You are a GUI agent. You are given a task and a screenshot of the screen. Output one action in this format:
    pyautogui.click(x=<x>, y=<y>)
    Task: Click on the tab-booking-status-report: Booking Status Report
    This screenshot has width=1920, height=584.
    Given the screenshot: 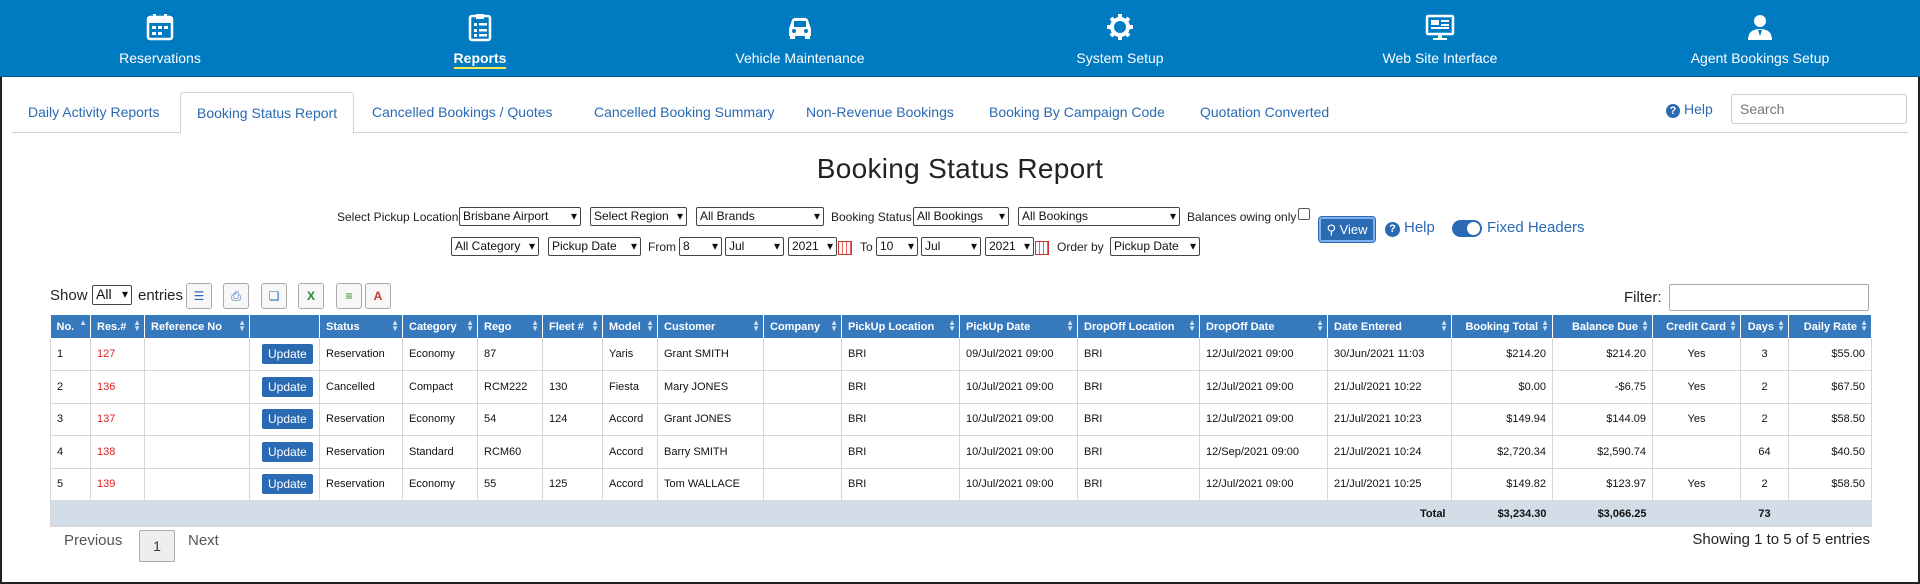 What is the action you would take?
    pyautogui.click(x=267, y=113)
    